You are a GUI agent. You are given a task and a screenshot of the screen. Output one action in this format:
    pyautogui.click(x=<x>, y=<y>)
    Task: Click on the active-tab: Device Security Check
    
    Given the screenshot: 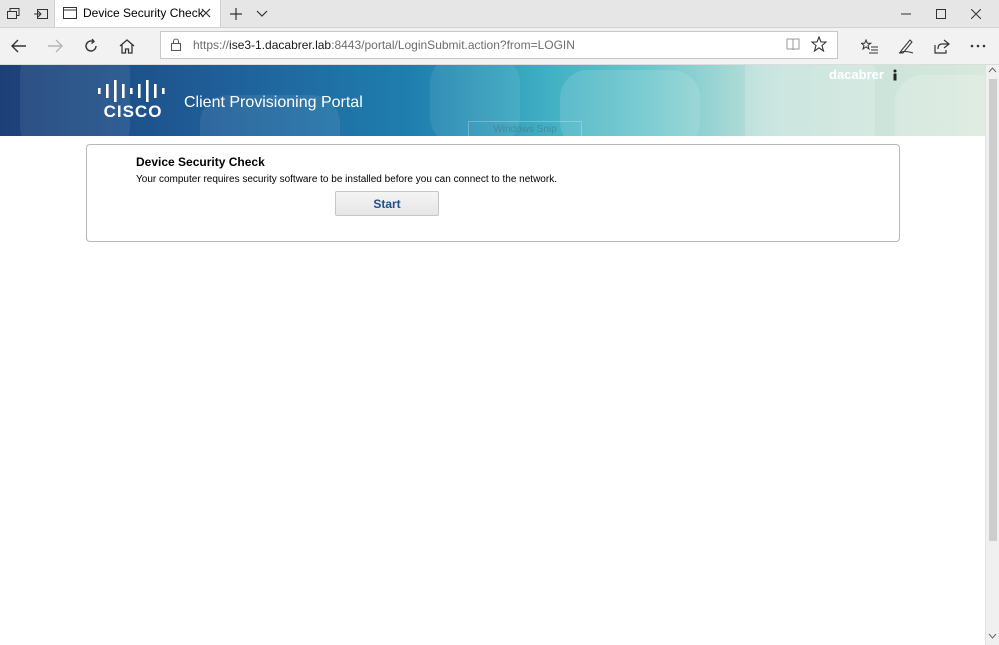 What is the action you would take?
    pyautogui.click(x=137, y=13)
    